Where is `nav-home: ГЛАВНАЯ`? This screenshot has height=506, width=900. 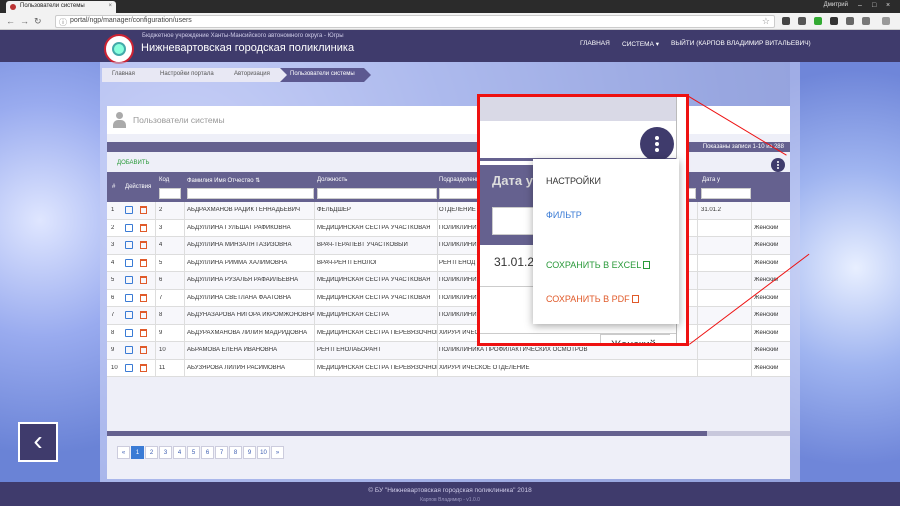 nav-home: ГЛАВНАЯ is located at coordinates (595, 43).